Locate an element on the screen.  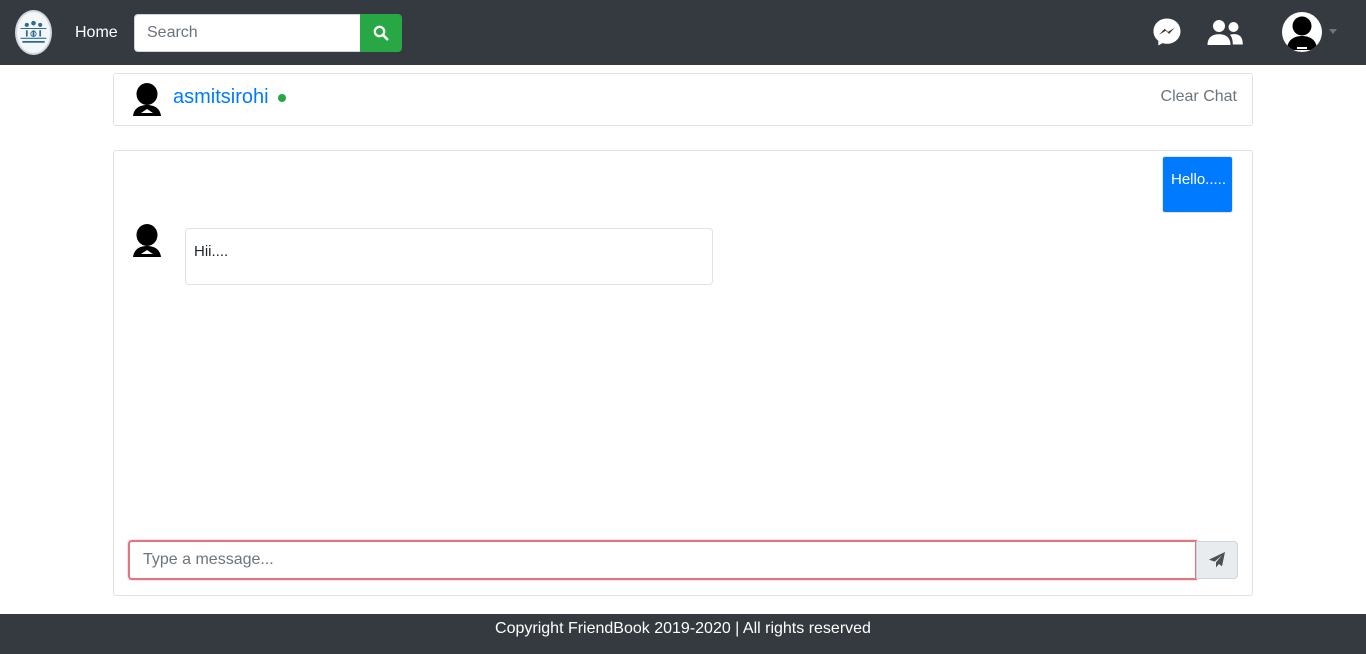
friends-button is located at coordinates (1225, 32).